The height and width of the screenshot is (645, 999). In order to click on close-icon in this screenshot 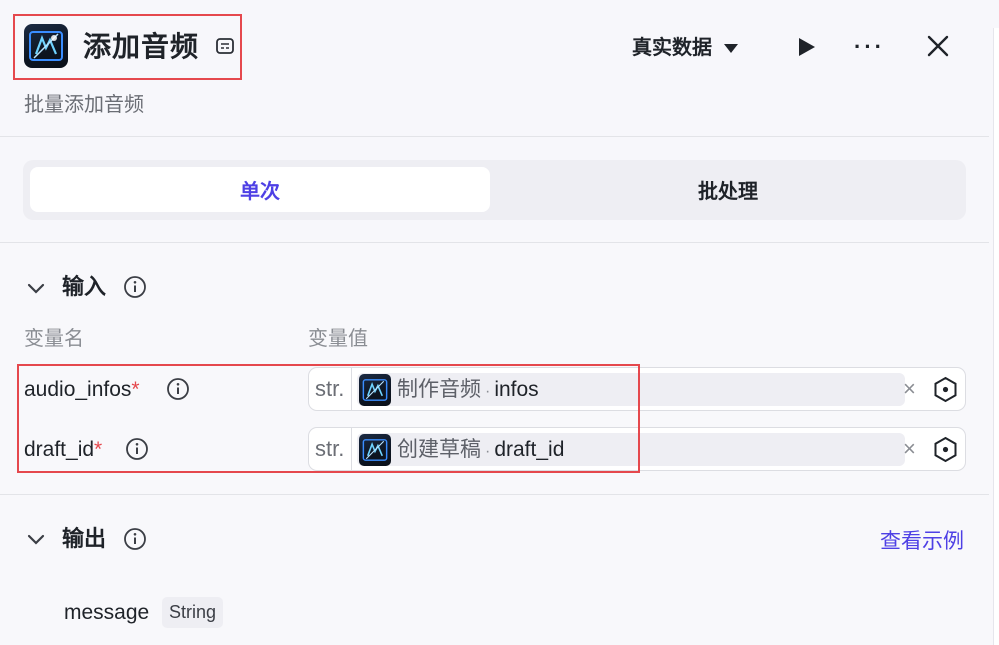, I will do `click(938, 46)`.